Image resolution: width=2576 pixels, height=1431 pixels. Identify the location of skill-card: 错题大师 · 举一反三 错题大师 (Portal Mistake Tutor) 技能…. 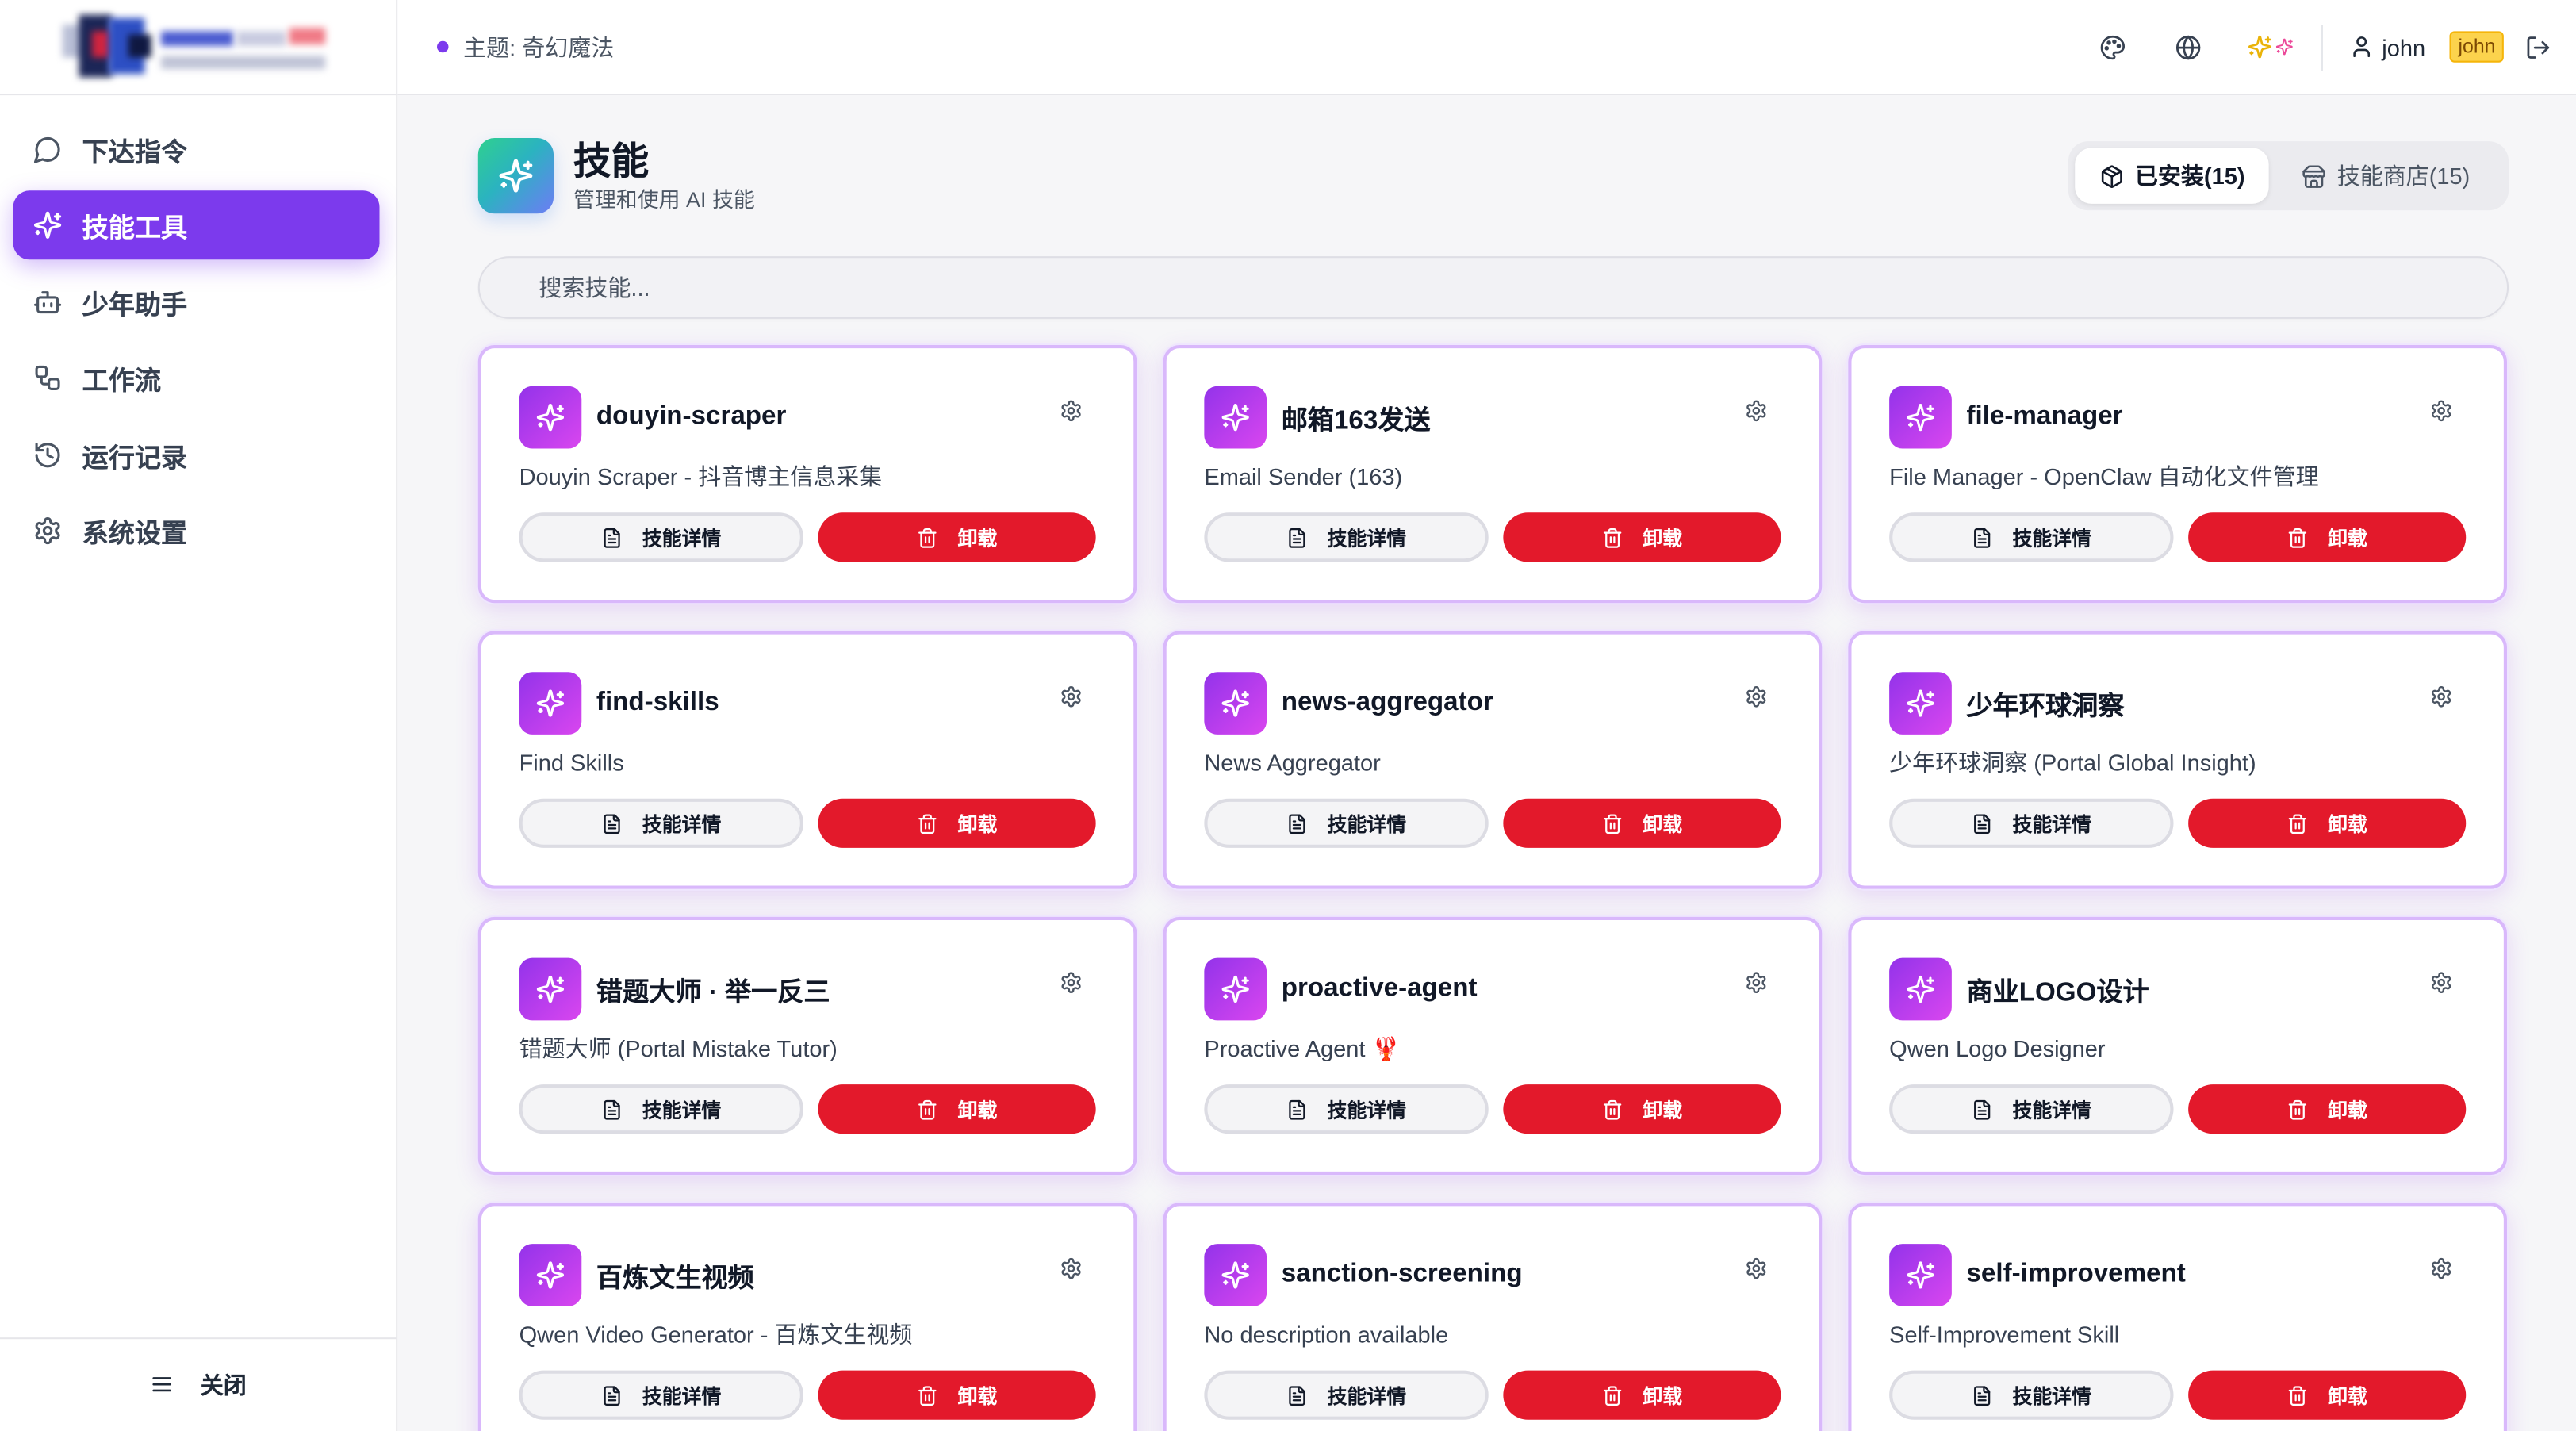
(807, 1046).